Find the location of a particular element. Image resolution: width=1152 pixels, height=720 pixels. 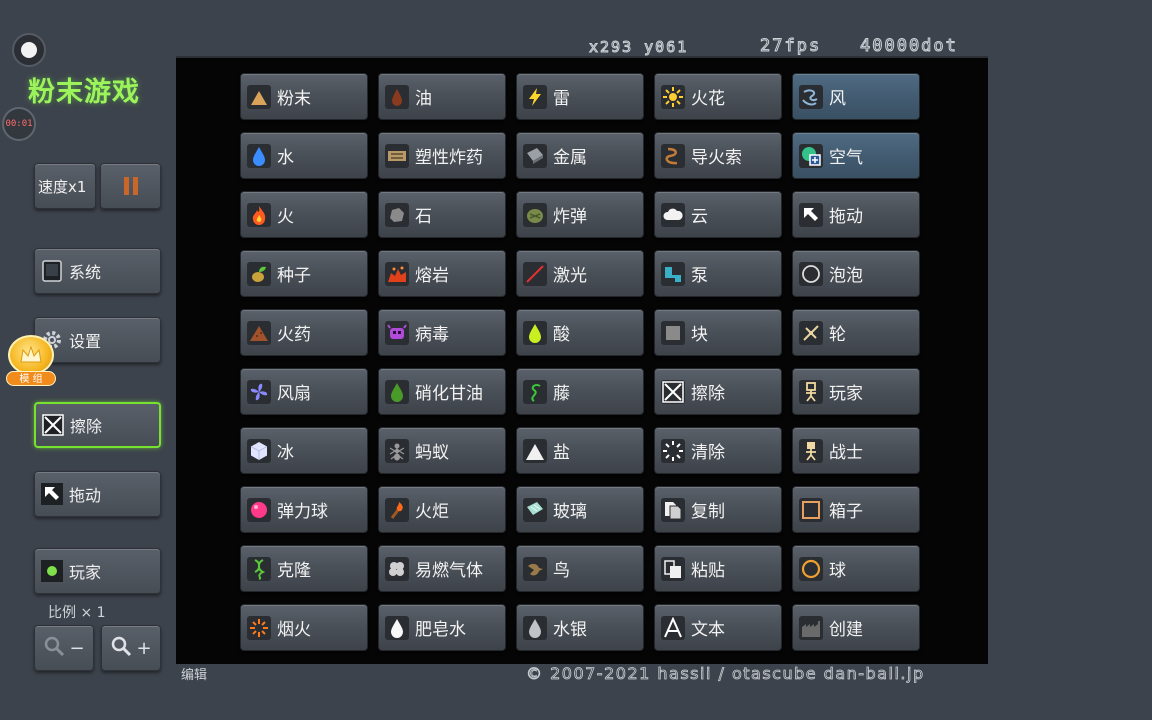

element-button-virus: 病毒 is located at coordinates (442, 332).